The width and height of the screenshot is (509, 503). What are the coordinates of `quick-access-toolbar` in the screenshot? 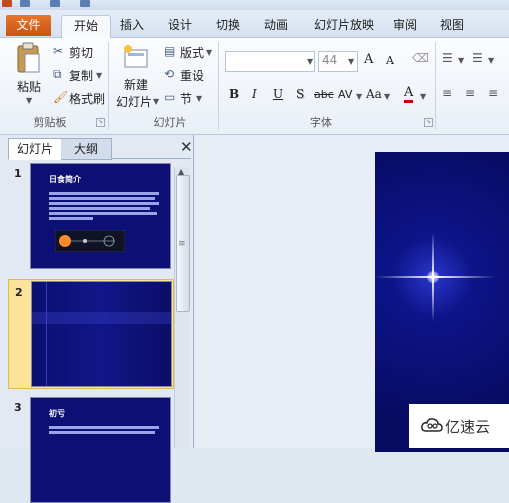 It's located at (254, 5).